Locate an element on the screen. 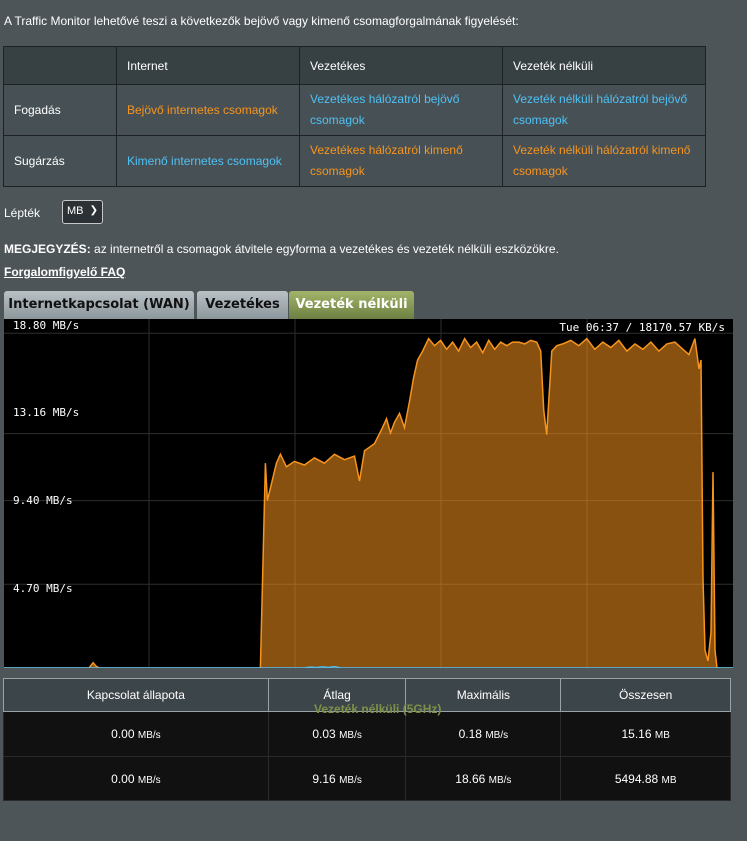 This screenshot has width=747, height=841. note-prefix: MEGJEGYZÉS: is located at coordinates (47, 249).